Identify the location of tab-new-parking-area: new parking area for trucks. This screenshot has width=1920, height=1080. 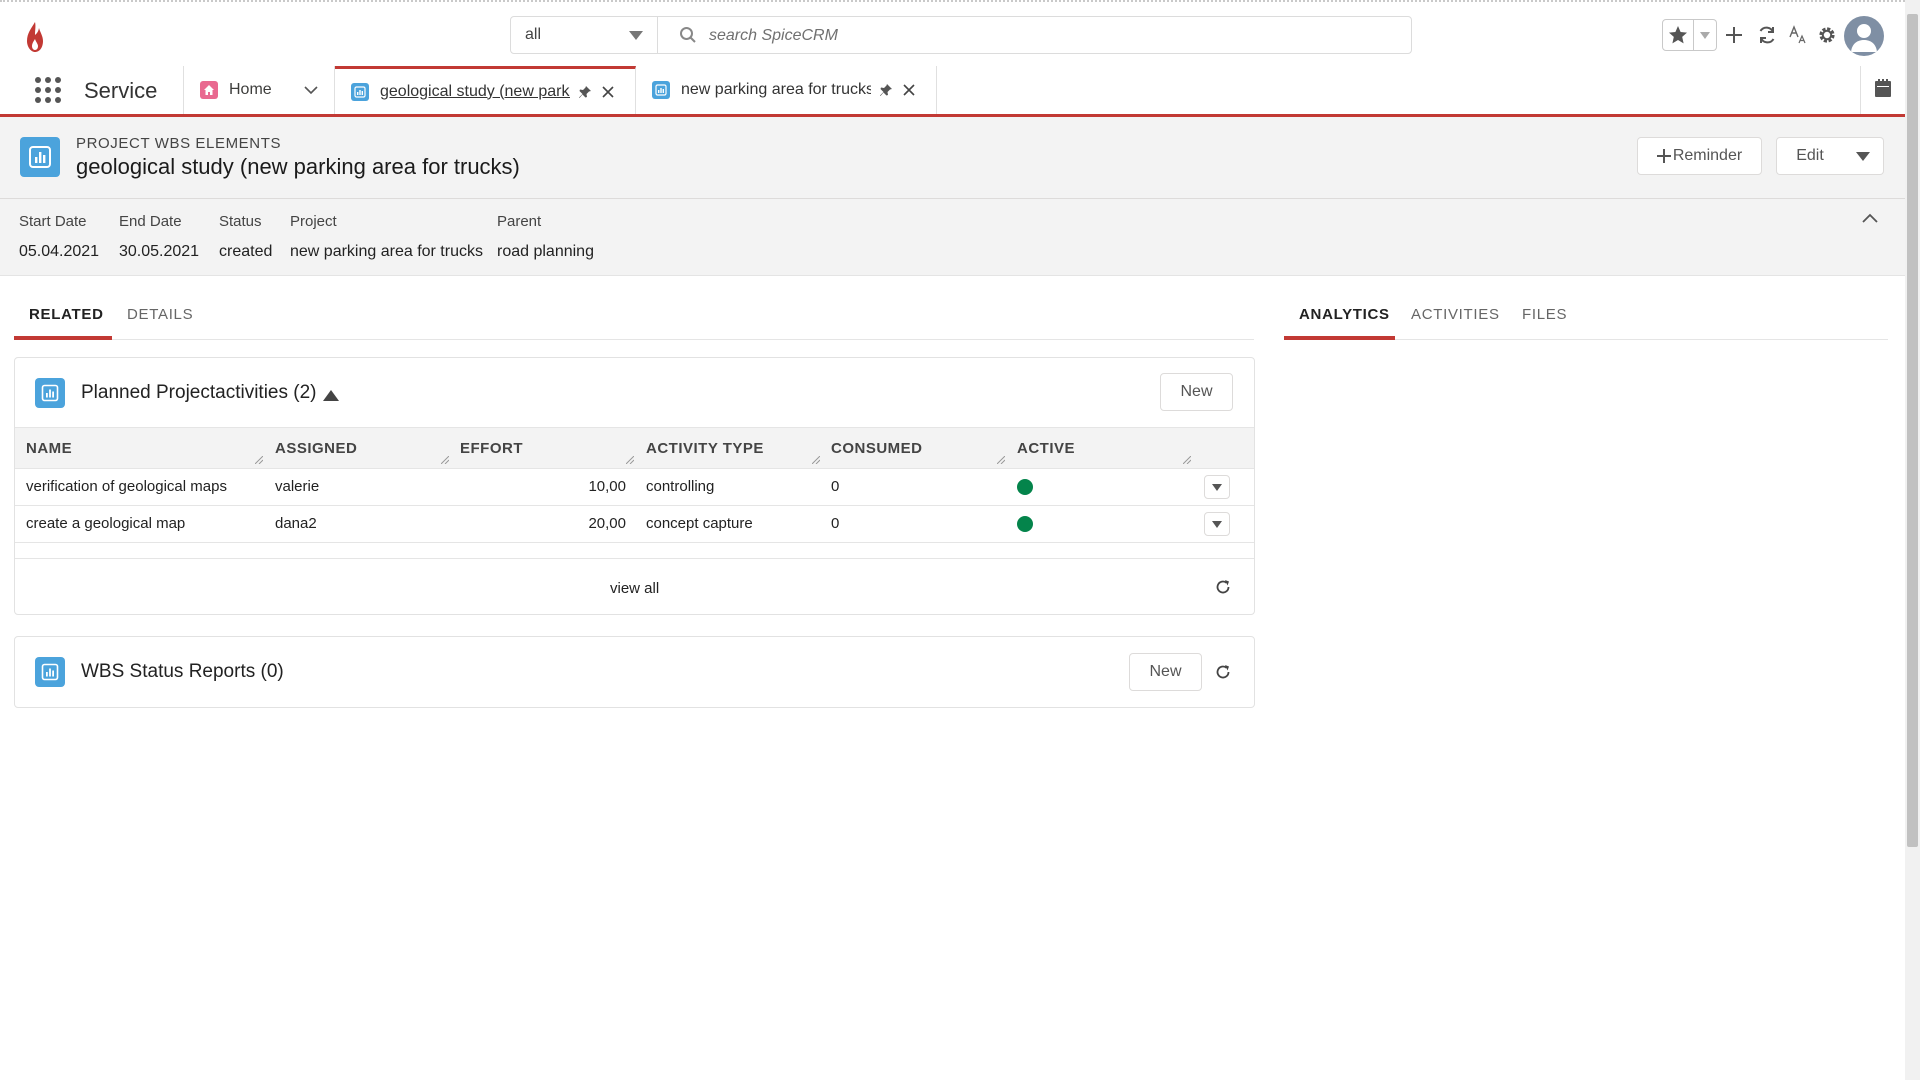
(786, 90).